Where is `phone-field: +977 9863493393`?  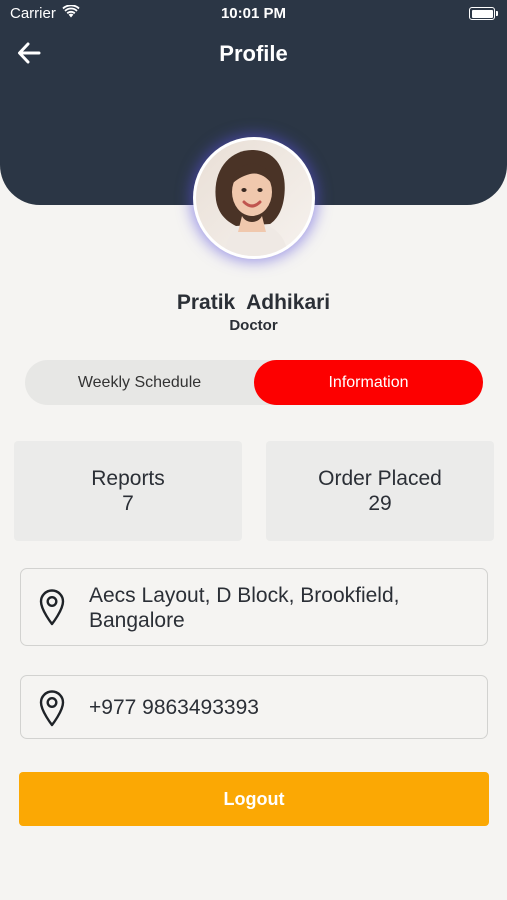 phone-field: +977 9863493393 is located at coordinates (254, 707).